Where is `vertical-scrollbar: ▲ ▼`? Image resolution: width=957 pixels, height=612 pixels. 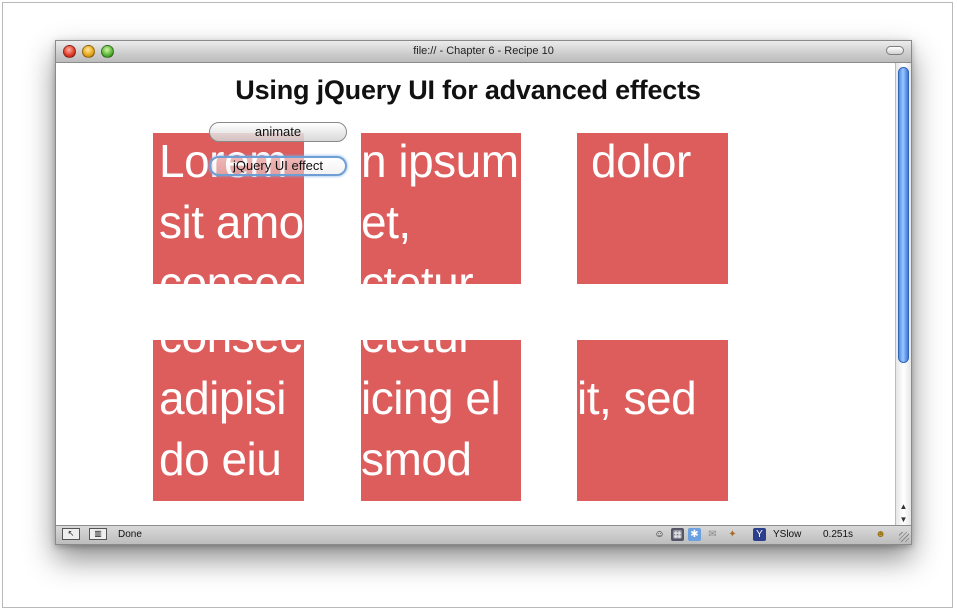
vertical-scrollbar: ▲ ▼ is located at coordinates (903, 295).